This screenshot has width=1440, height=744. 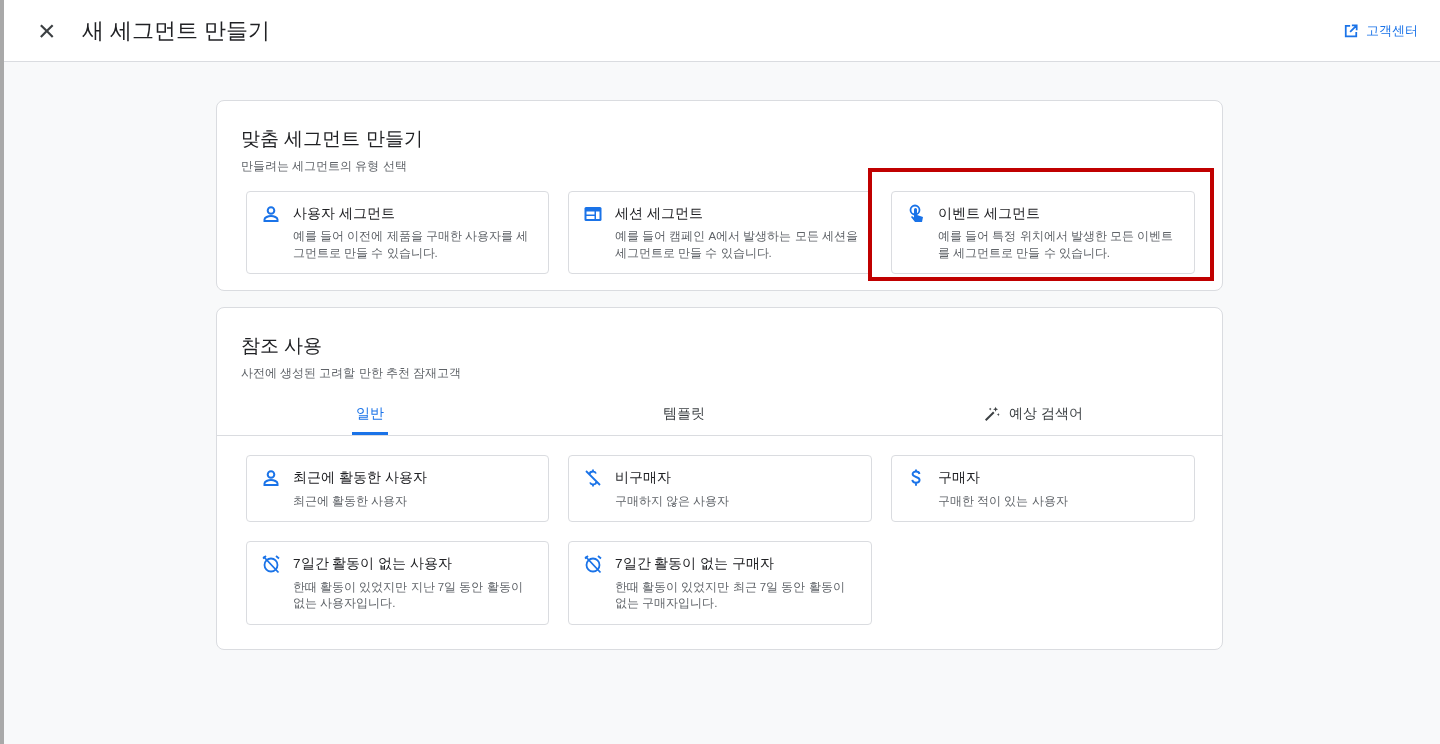 What do you see at coordinates (1056, 245) in the screenshot?
I see `card-description: 예를 들어 특정 위치에서 발생한 모든 이벤트를 세그먼트로 만들 수 있습니다.` at bounding box center [1056, 245].